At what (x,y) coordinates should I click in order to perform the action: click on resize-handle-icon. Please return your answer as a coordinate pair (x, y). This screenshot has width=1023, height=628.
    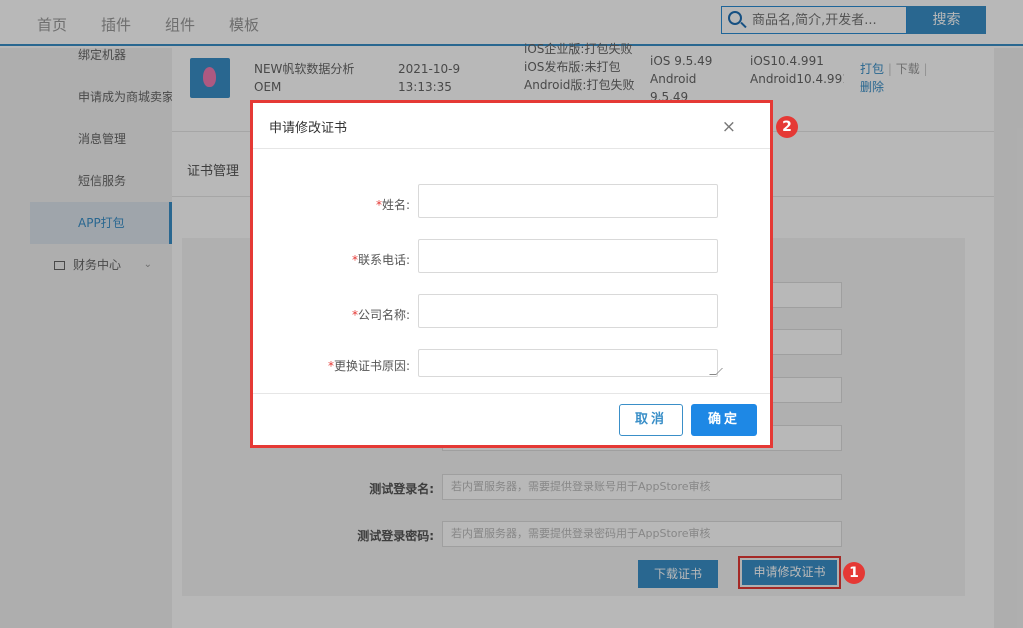
    Looking at the image, I should click on (716, 371).